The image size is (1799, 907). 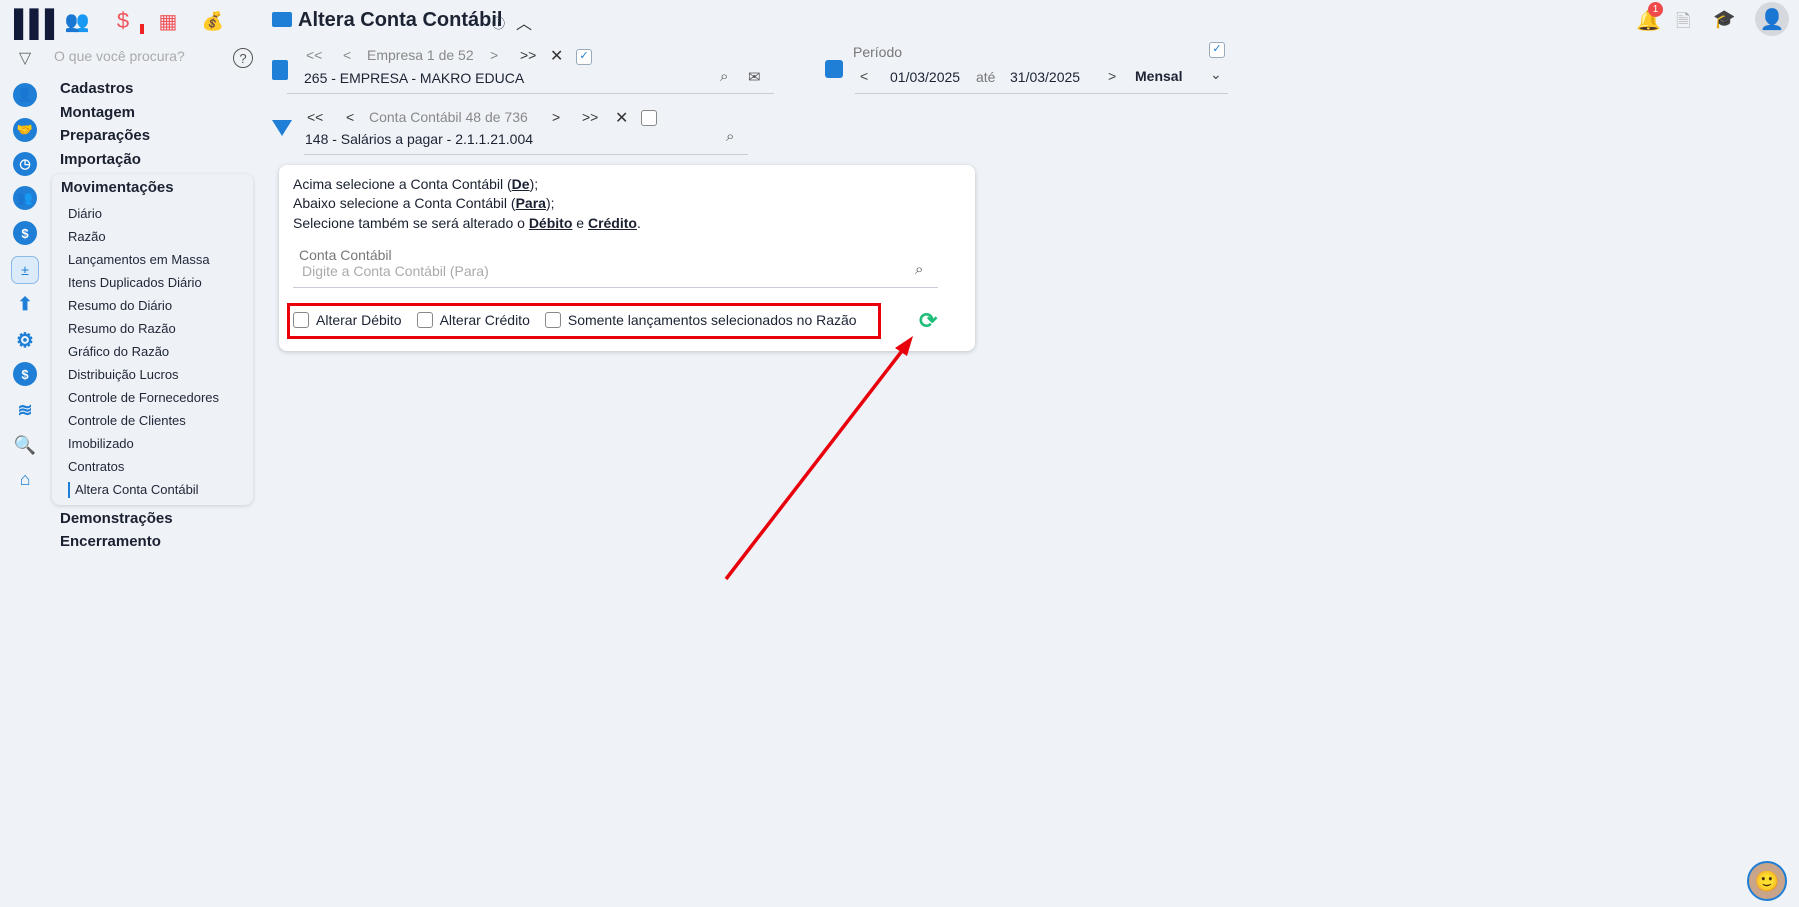 What do you see at coordinates (1772, 19) in the screenshot?
I see `user-avatar: 👤` at bounding box center [1772, 19].